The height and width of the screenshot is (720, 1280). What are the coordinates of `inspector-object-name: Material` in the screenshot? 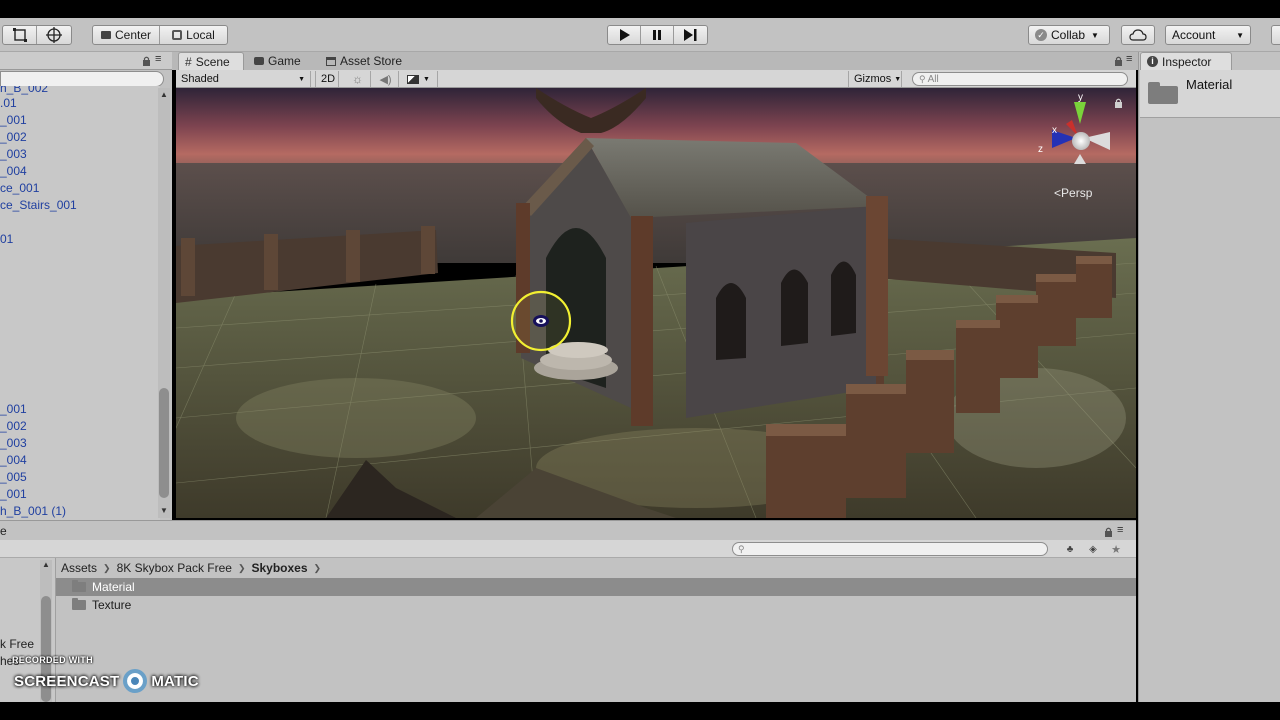 It's located at (1209, 84).